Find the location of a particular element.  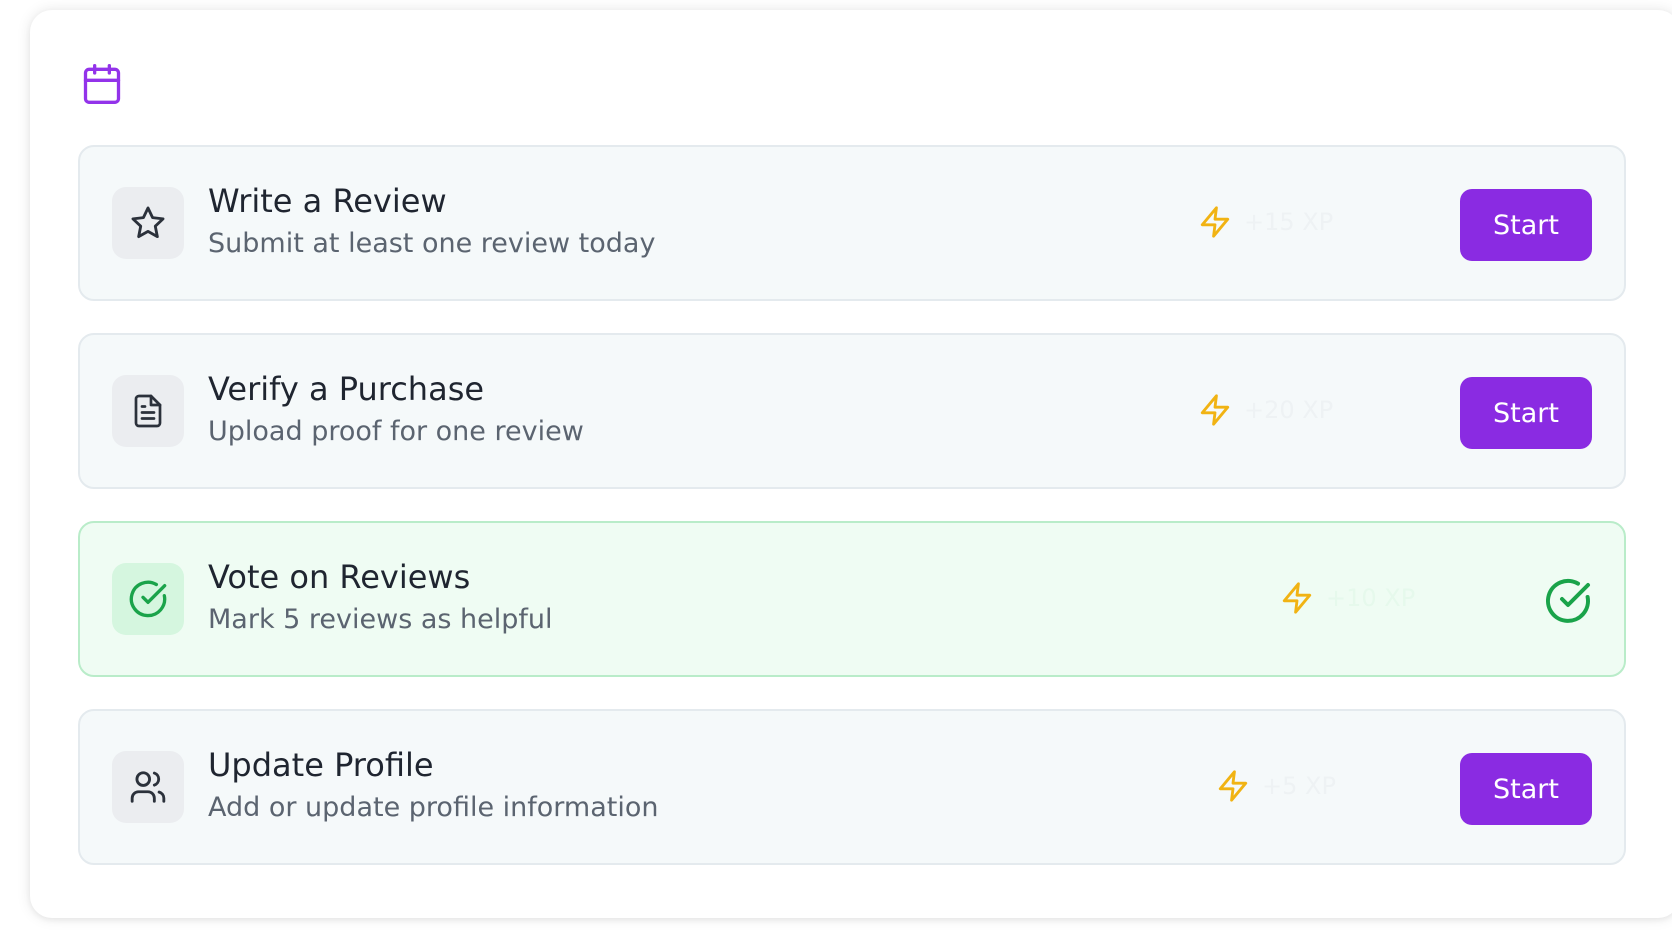

reward-xp: +20 XP is located at coordinates (1289, 410).